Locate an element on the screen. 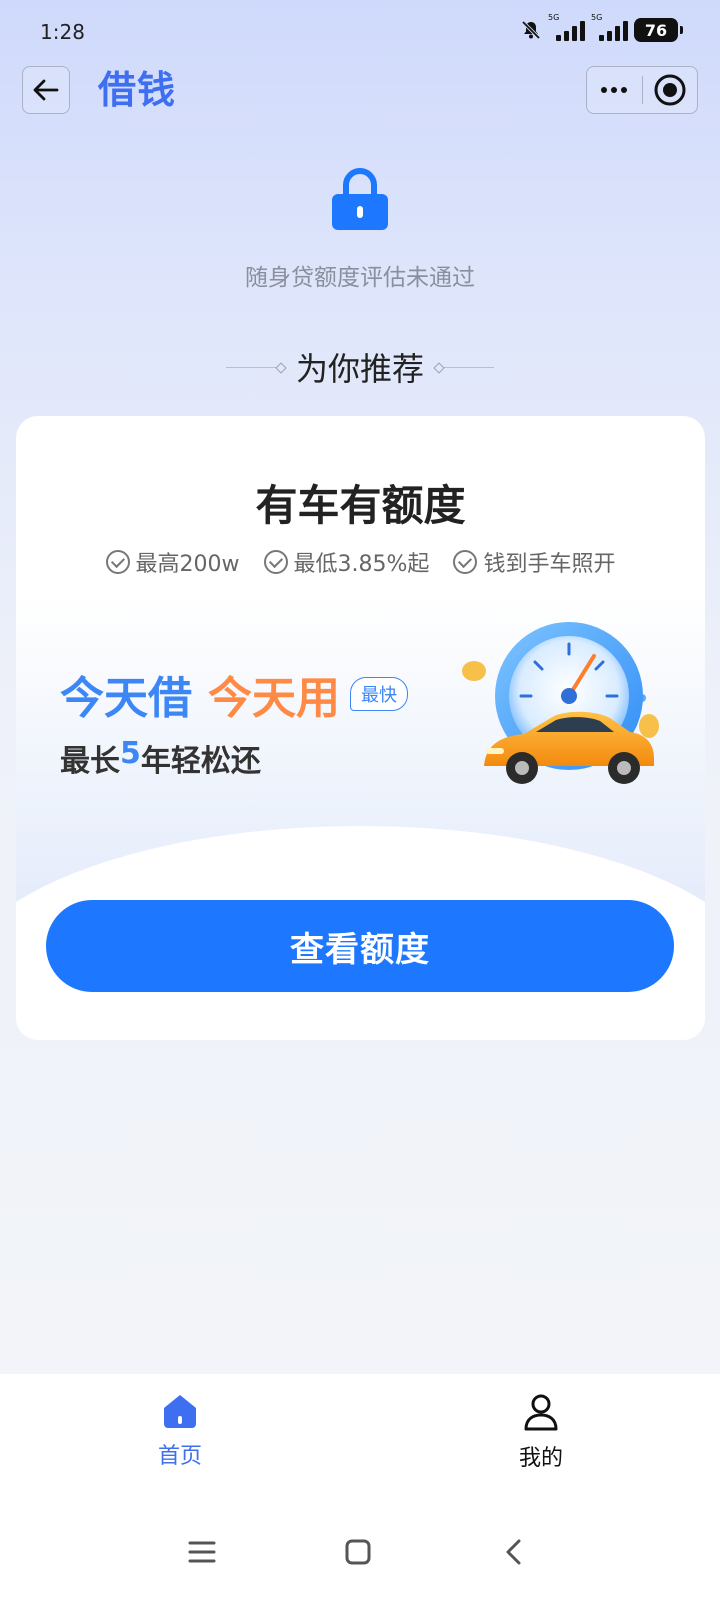 The width and height of the screenshot is (720, 1600). term-suffix: 年轻松还 is located at coordinates (200, 761).